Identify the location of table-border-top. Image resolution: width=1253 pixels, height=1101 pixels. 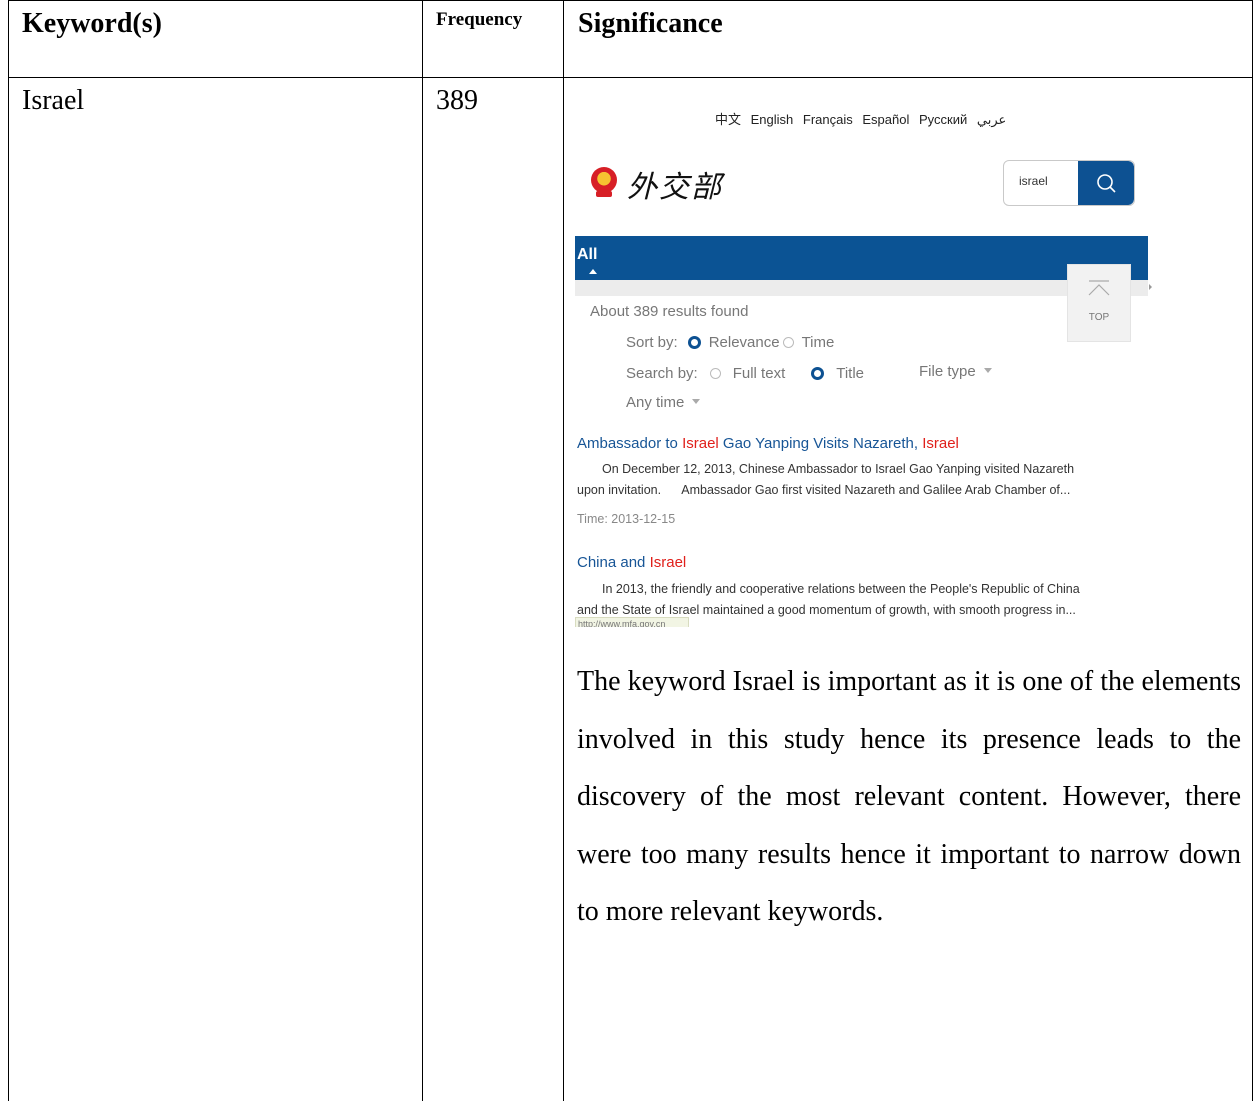
(630, 0).